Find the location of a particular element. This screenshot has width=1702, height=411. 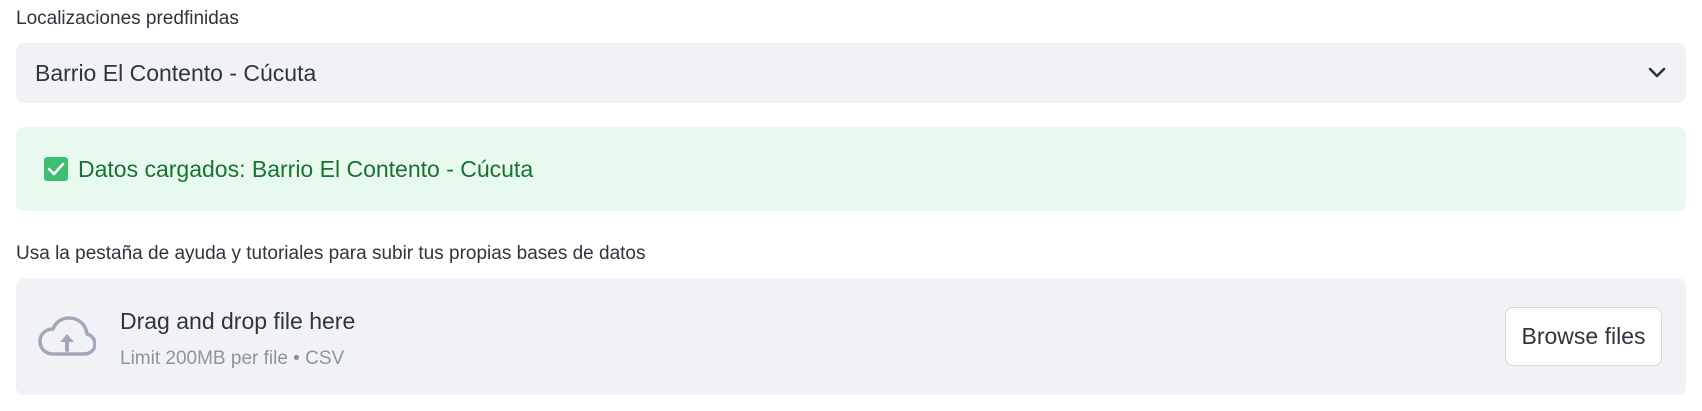

cloud-upload-icon is located at coordinates (67, 337).